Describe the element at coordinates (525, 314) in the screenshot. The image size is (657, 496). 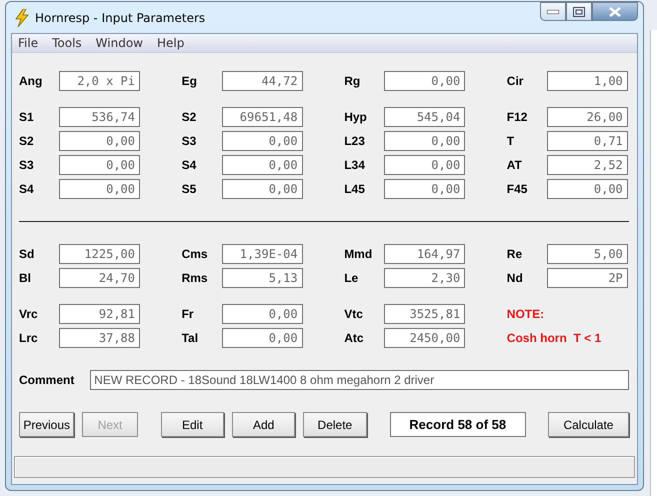
I see `note-text: NOTE:` at that location.